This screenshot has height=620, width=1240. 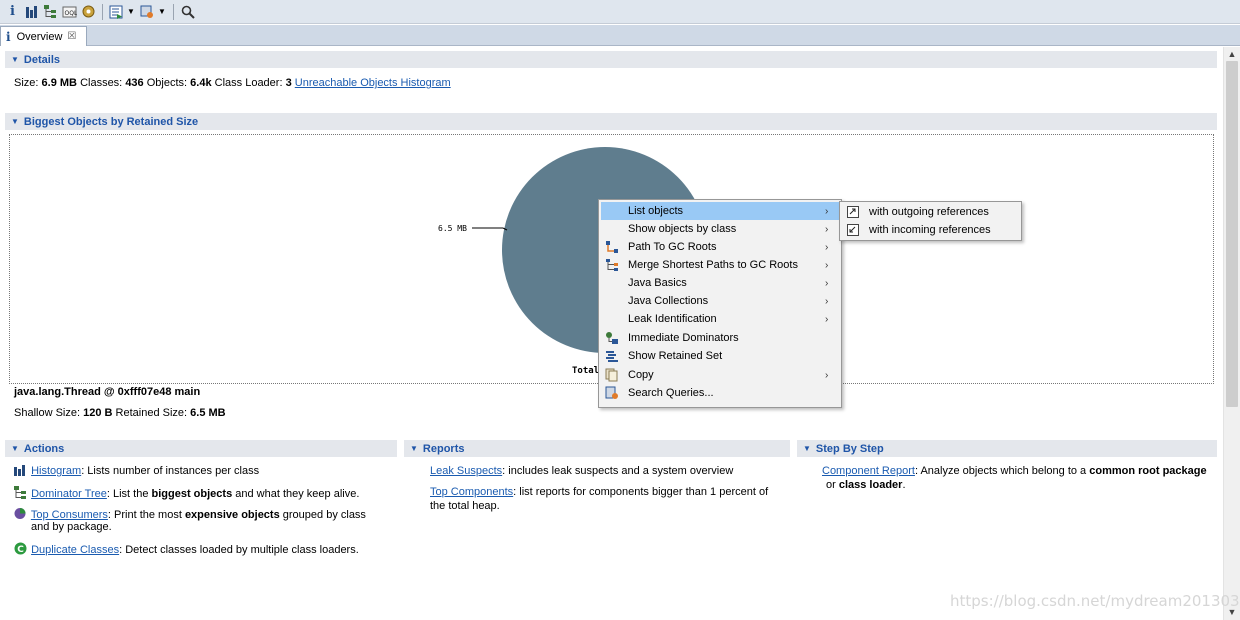 I want to click on section-title: Details, so click(x=41, y=59).